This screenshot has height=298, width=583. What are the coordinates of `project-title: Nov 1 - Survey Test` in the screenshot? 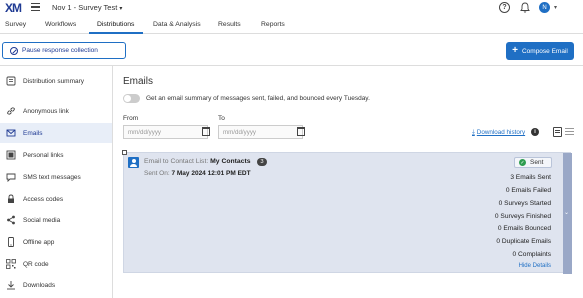 It's located at (85, 7).